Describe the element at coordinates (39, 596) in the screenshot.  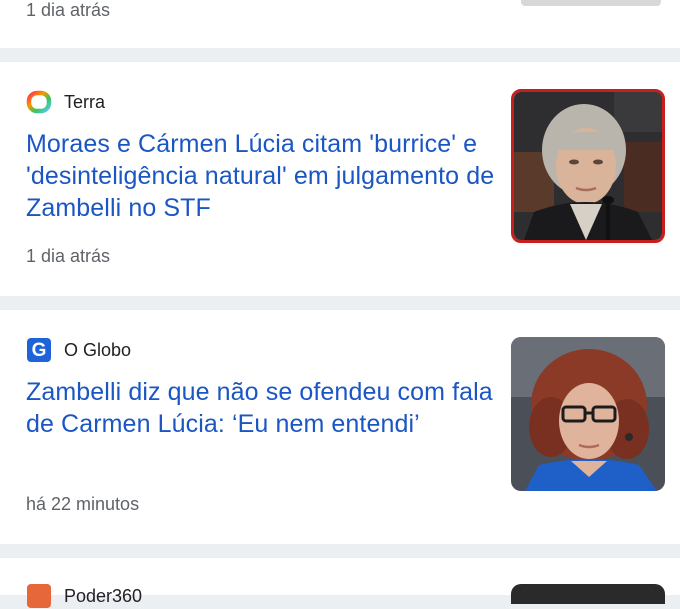
I see `poder360-logo-icon` at that location.